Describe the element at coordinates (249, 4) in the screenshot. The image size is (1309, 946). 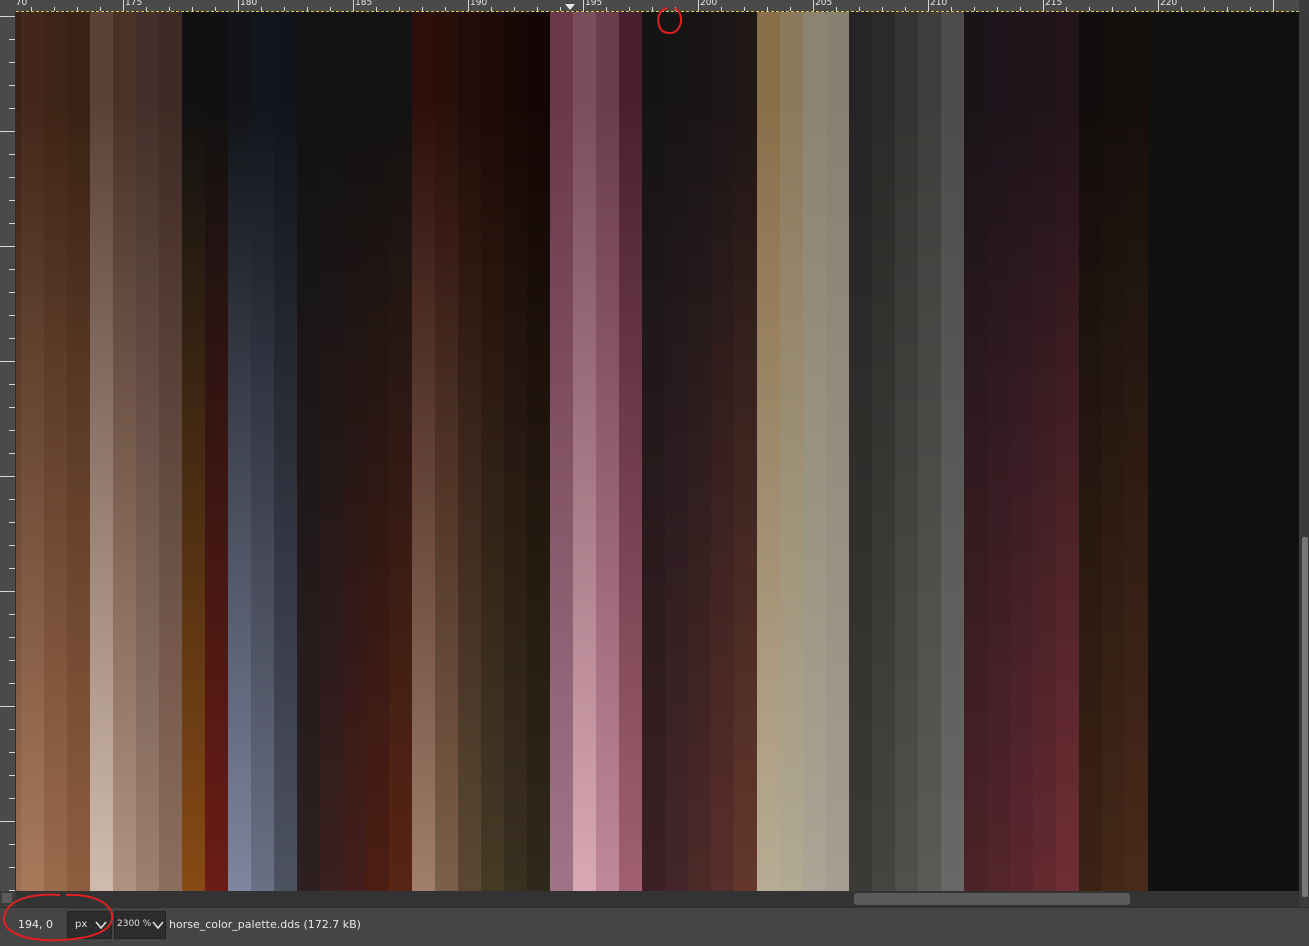
I see `ruler-label: 180` at that location.